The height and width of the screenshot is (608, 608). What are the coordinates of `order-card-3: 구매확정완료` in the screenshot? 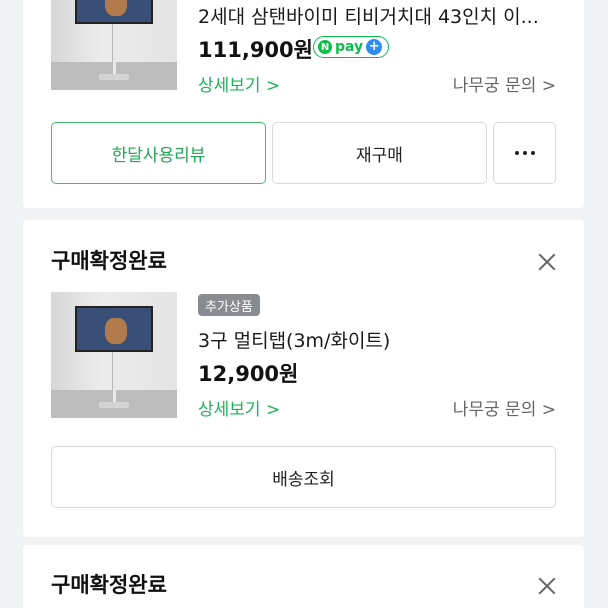 It's located at (303, 576).